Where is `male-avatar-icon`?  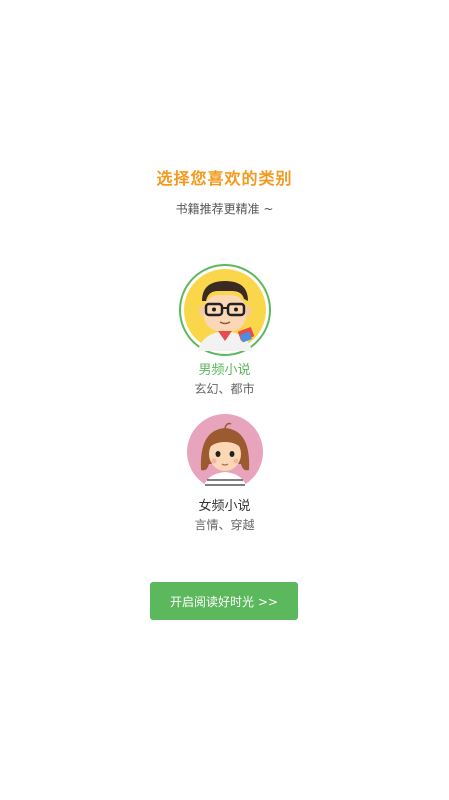
male-avatar-icon is located at coordinates (224, 310).